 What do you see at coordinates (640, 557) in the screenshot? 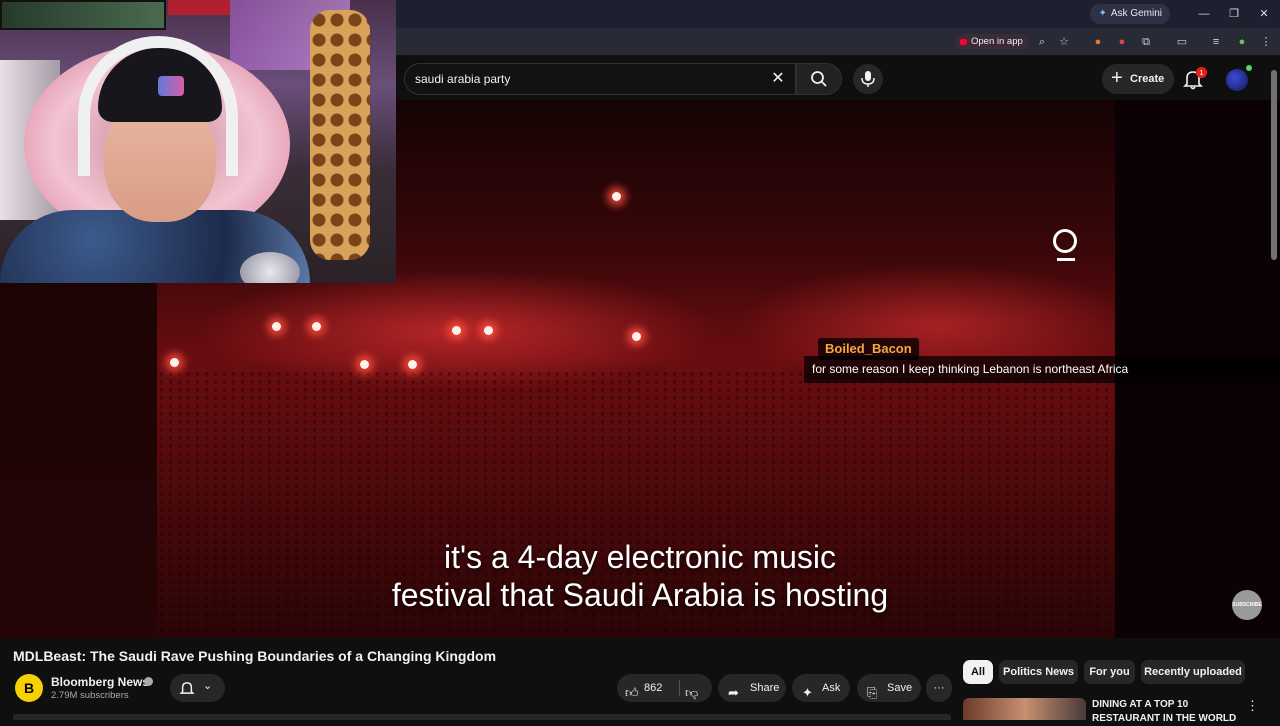
I see `caption-line-1: it's a 4-day electronic music` at bounding box center [640, 557].